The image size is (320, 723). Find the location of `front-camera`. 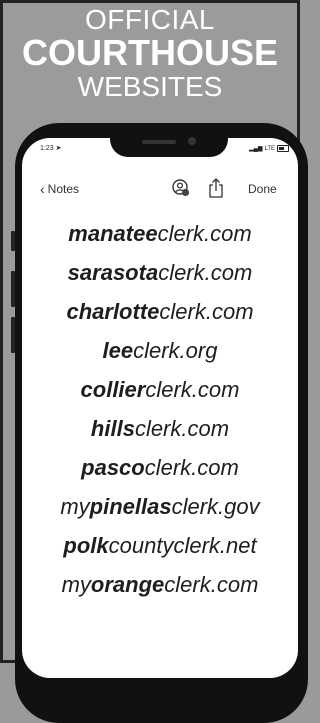

front-camera is located at coordinates (192, 141).